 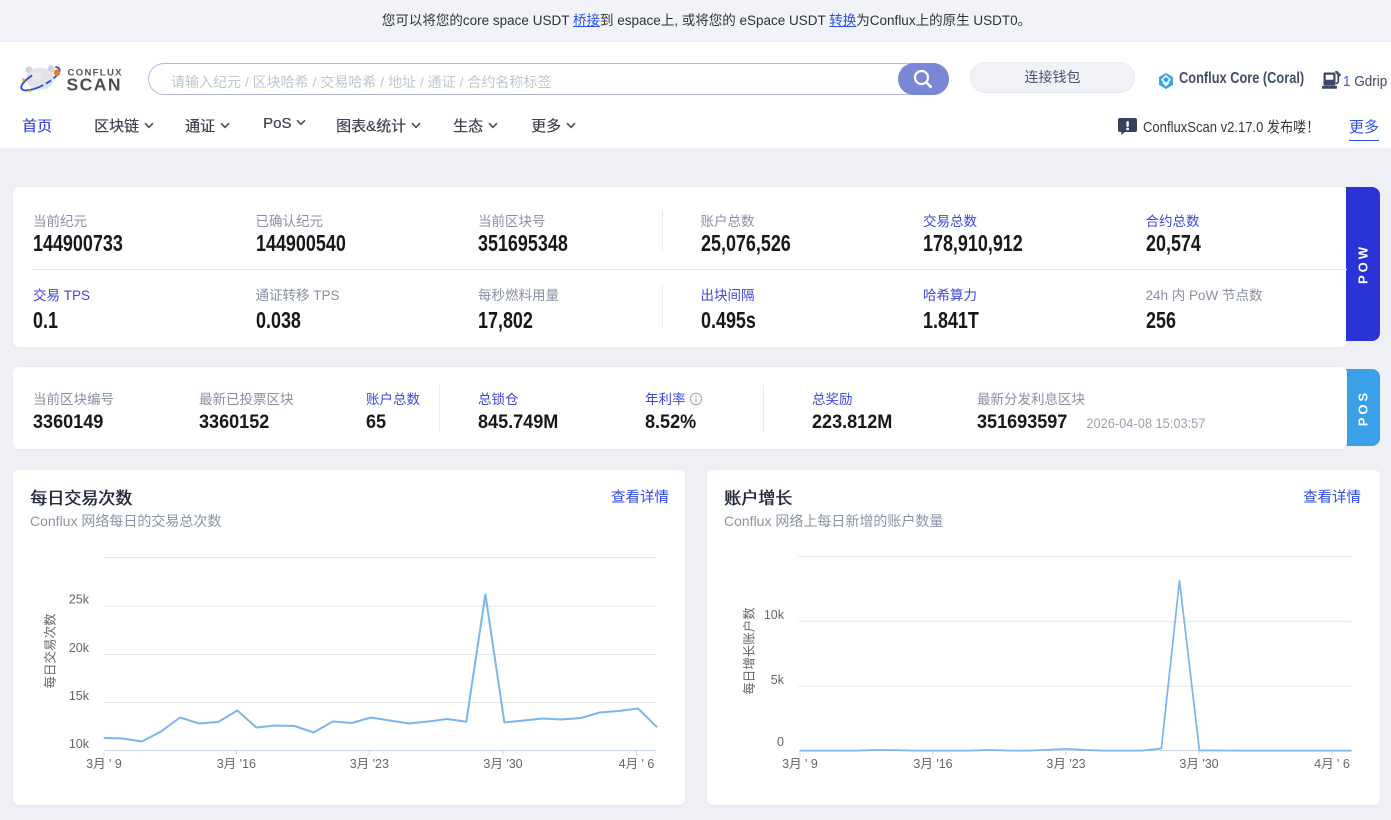 I want to click on svg-text: 每日增长账户数, so click(x=749, y=651).